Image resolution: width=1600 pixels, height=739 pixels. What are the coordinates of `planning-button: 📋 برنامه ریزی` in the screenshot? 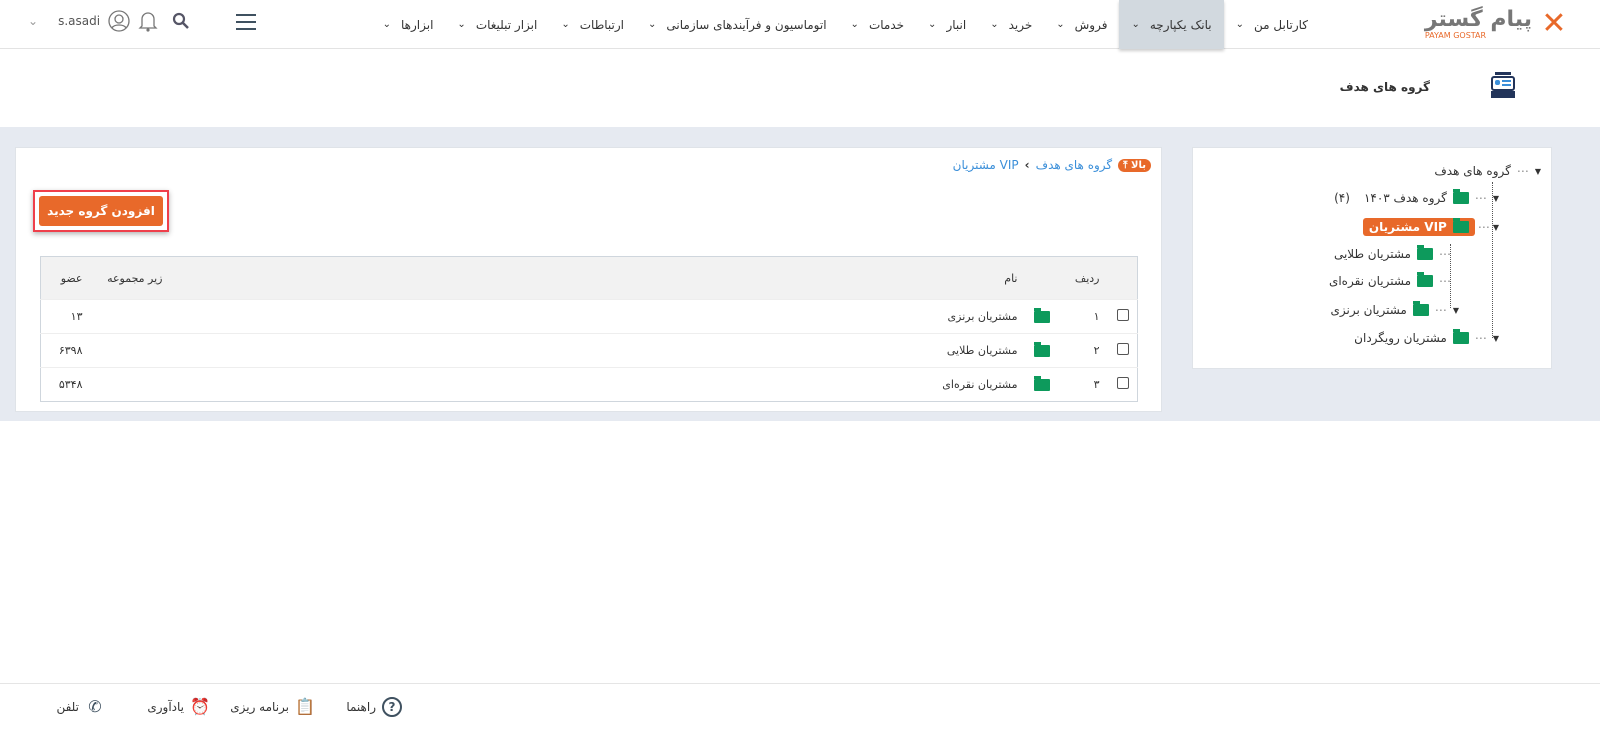 It's located at (272, 707).